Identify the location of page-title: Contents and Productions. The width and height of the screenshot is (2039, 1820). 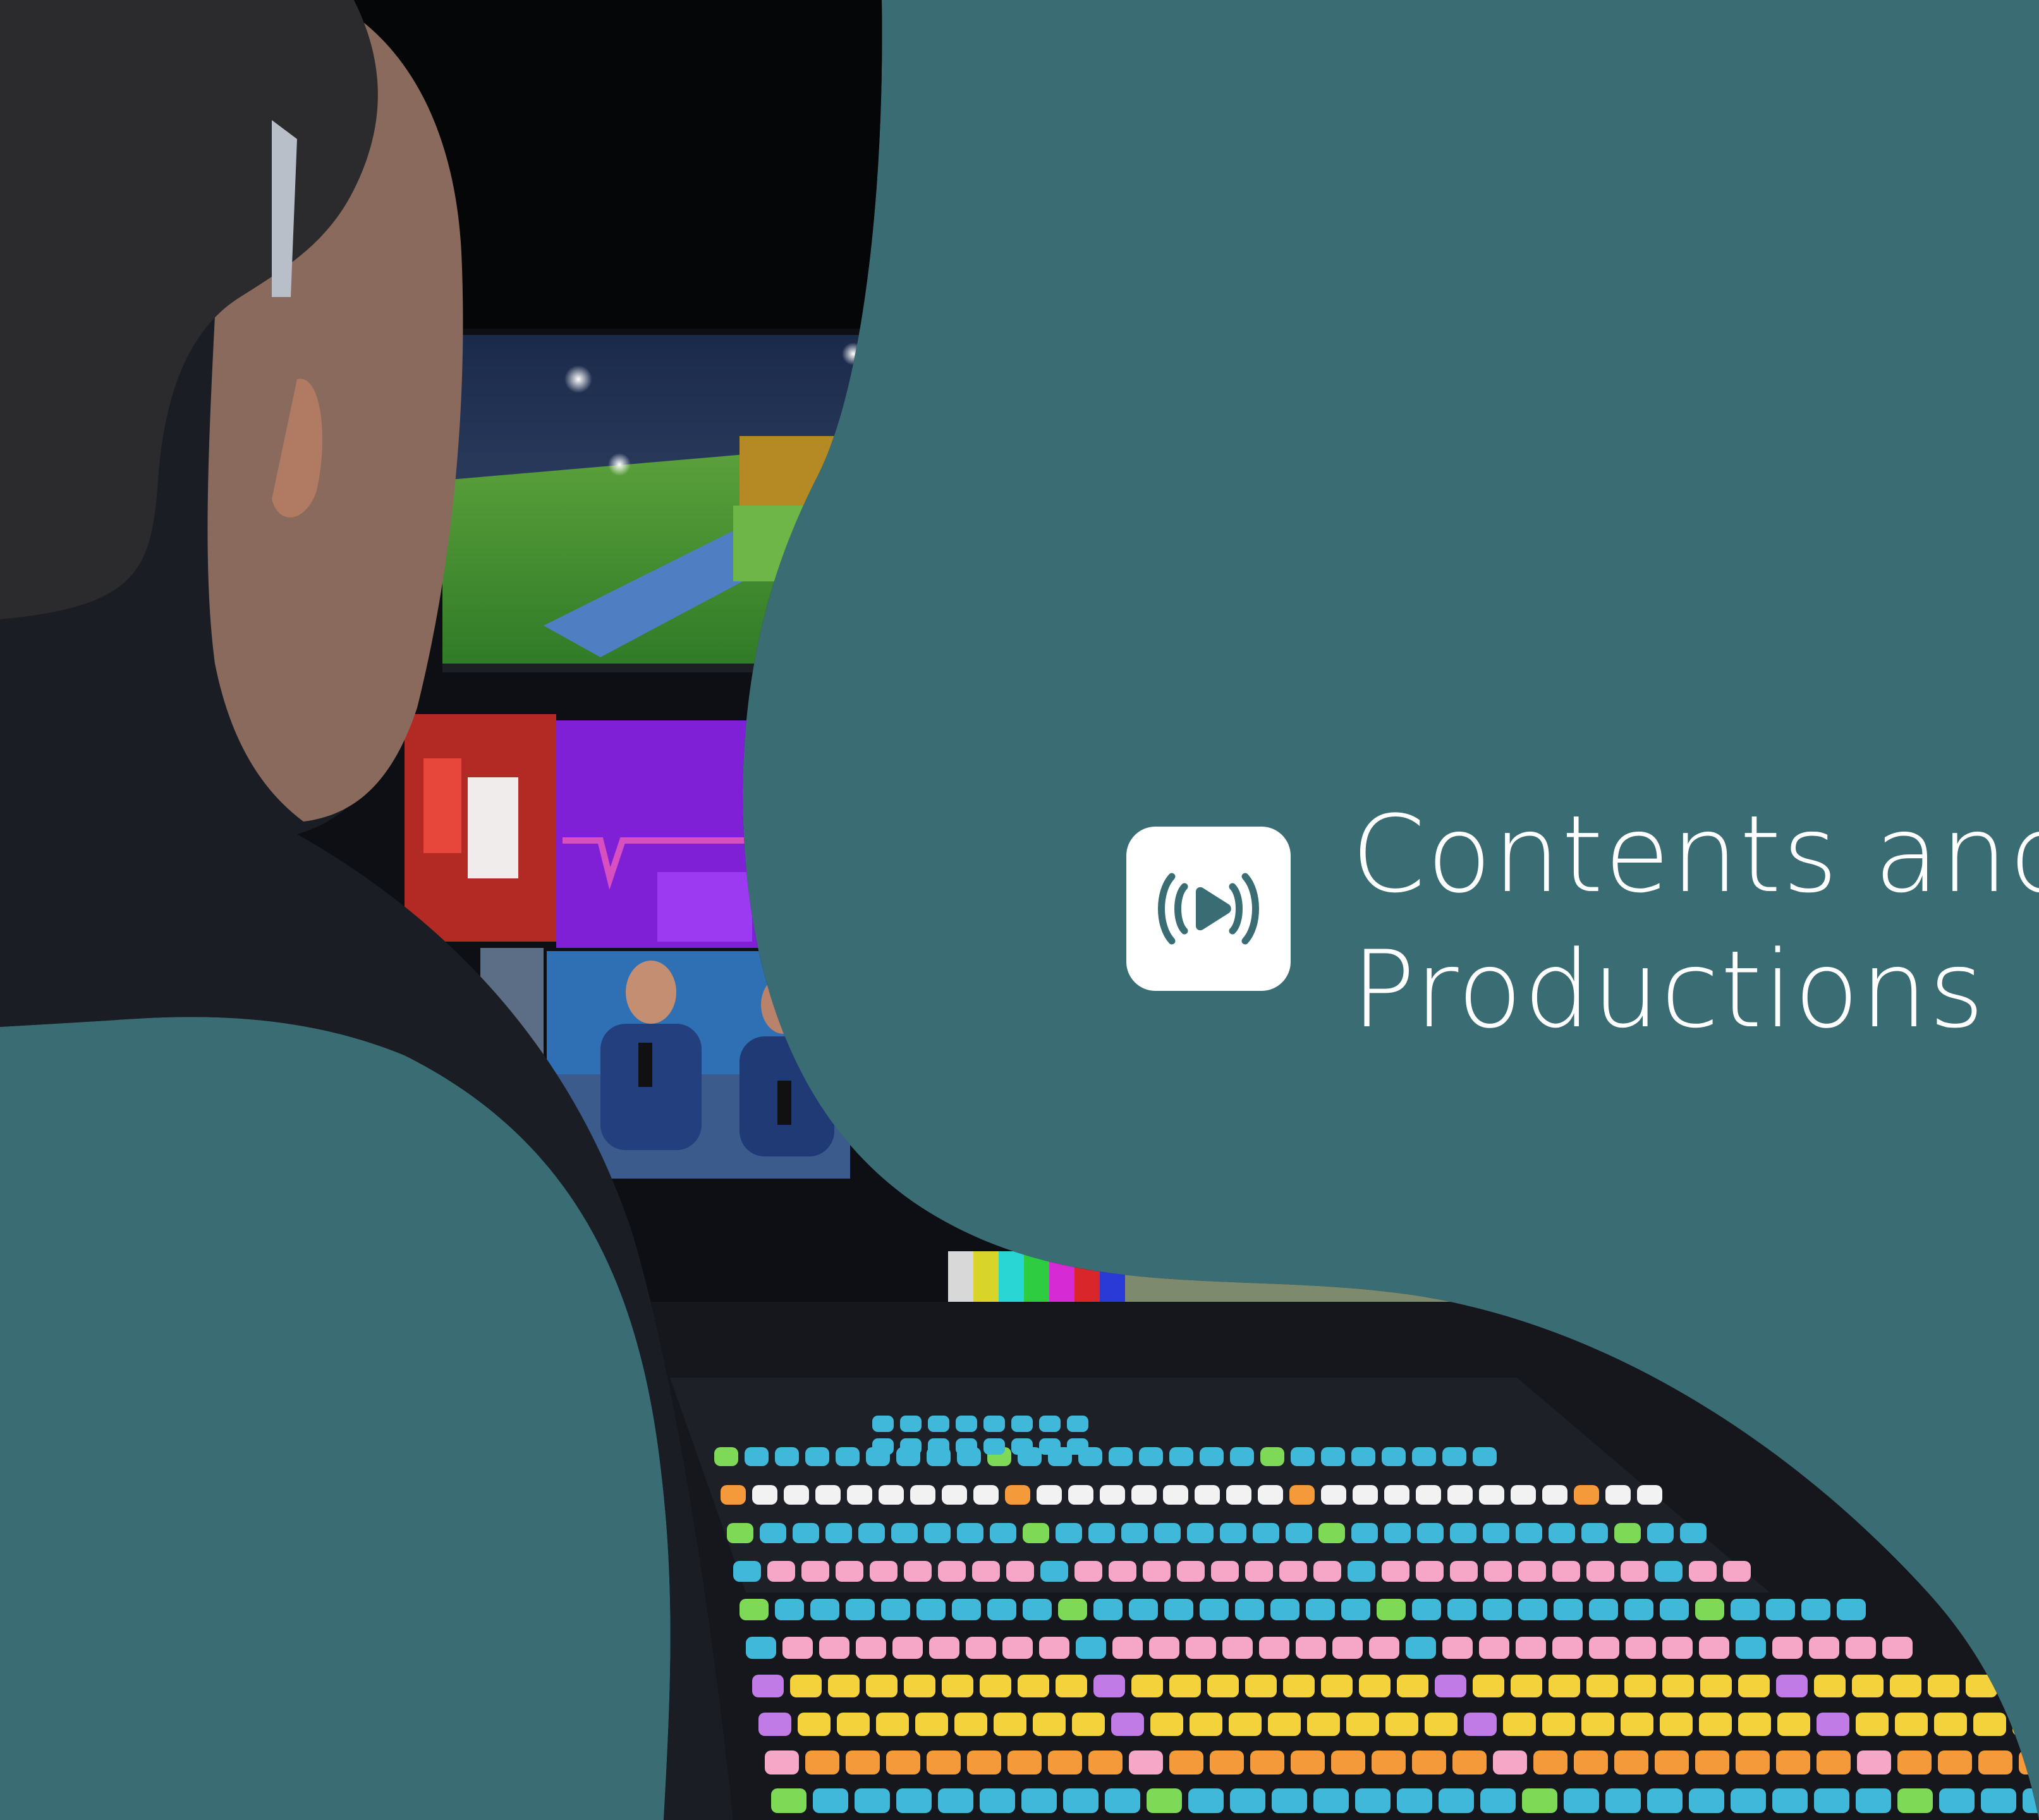
(1695, 922).